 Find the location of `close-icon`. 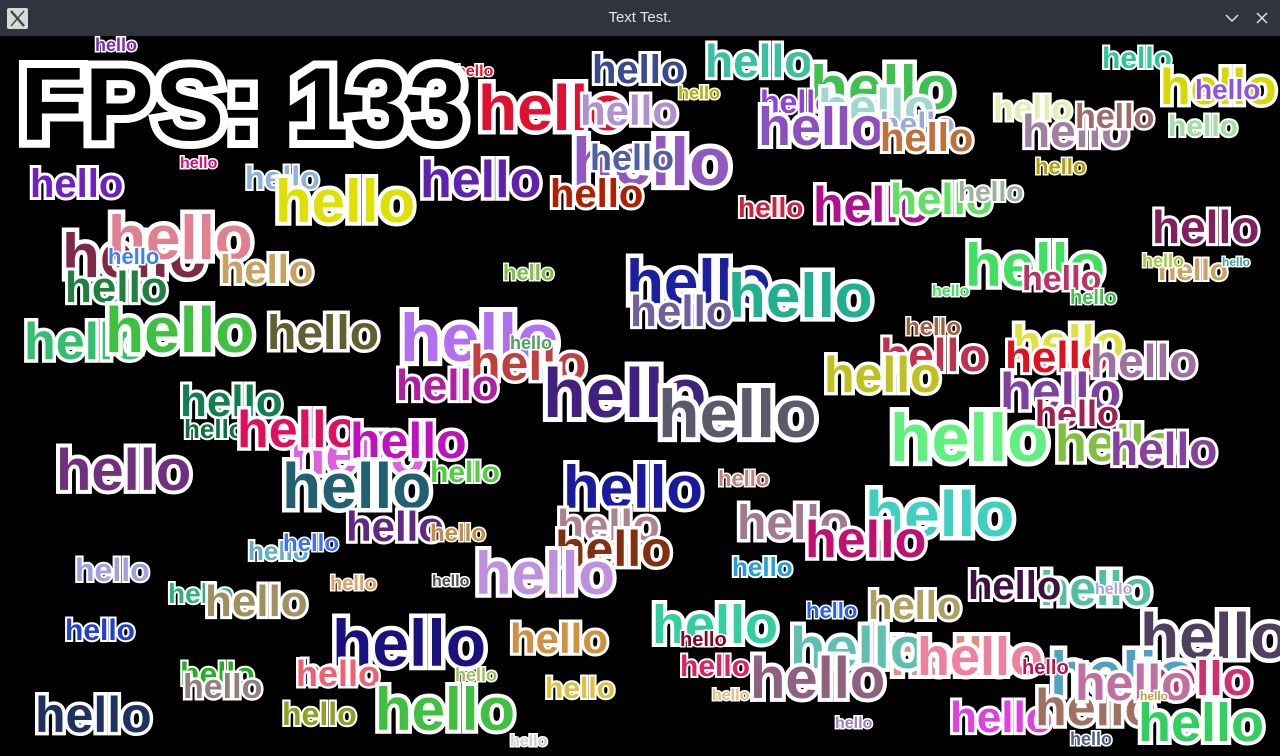

close-icon is located at coordinates (1262, 18).